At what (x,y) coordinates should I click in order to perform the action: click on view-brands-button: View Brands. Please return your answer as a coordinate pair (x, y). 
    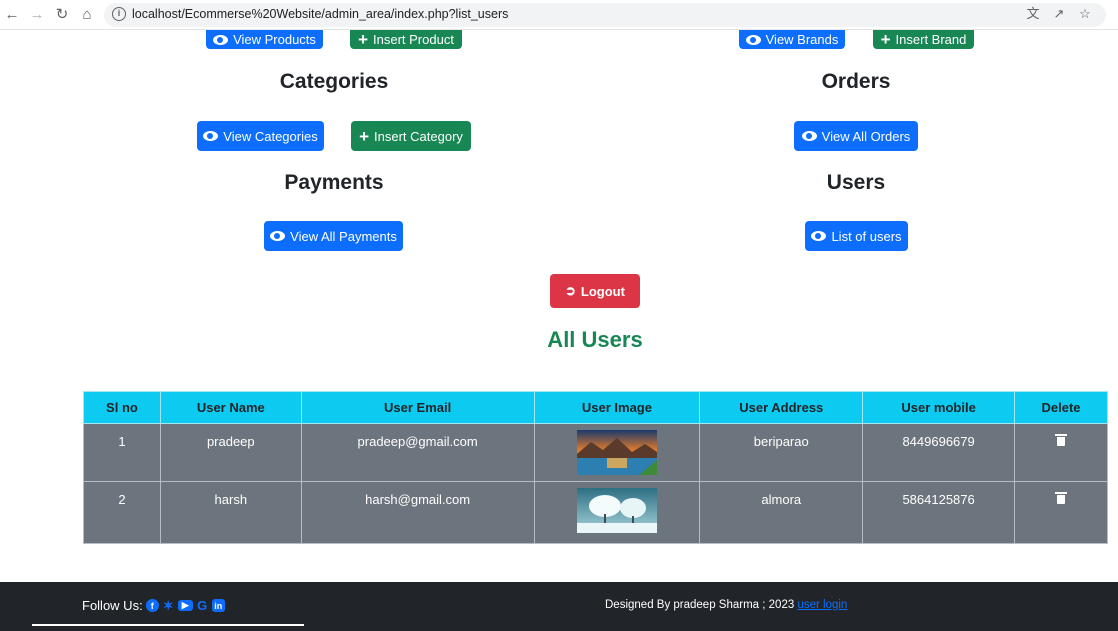
    Looking at the image, I should click on (792, 39).